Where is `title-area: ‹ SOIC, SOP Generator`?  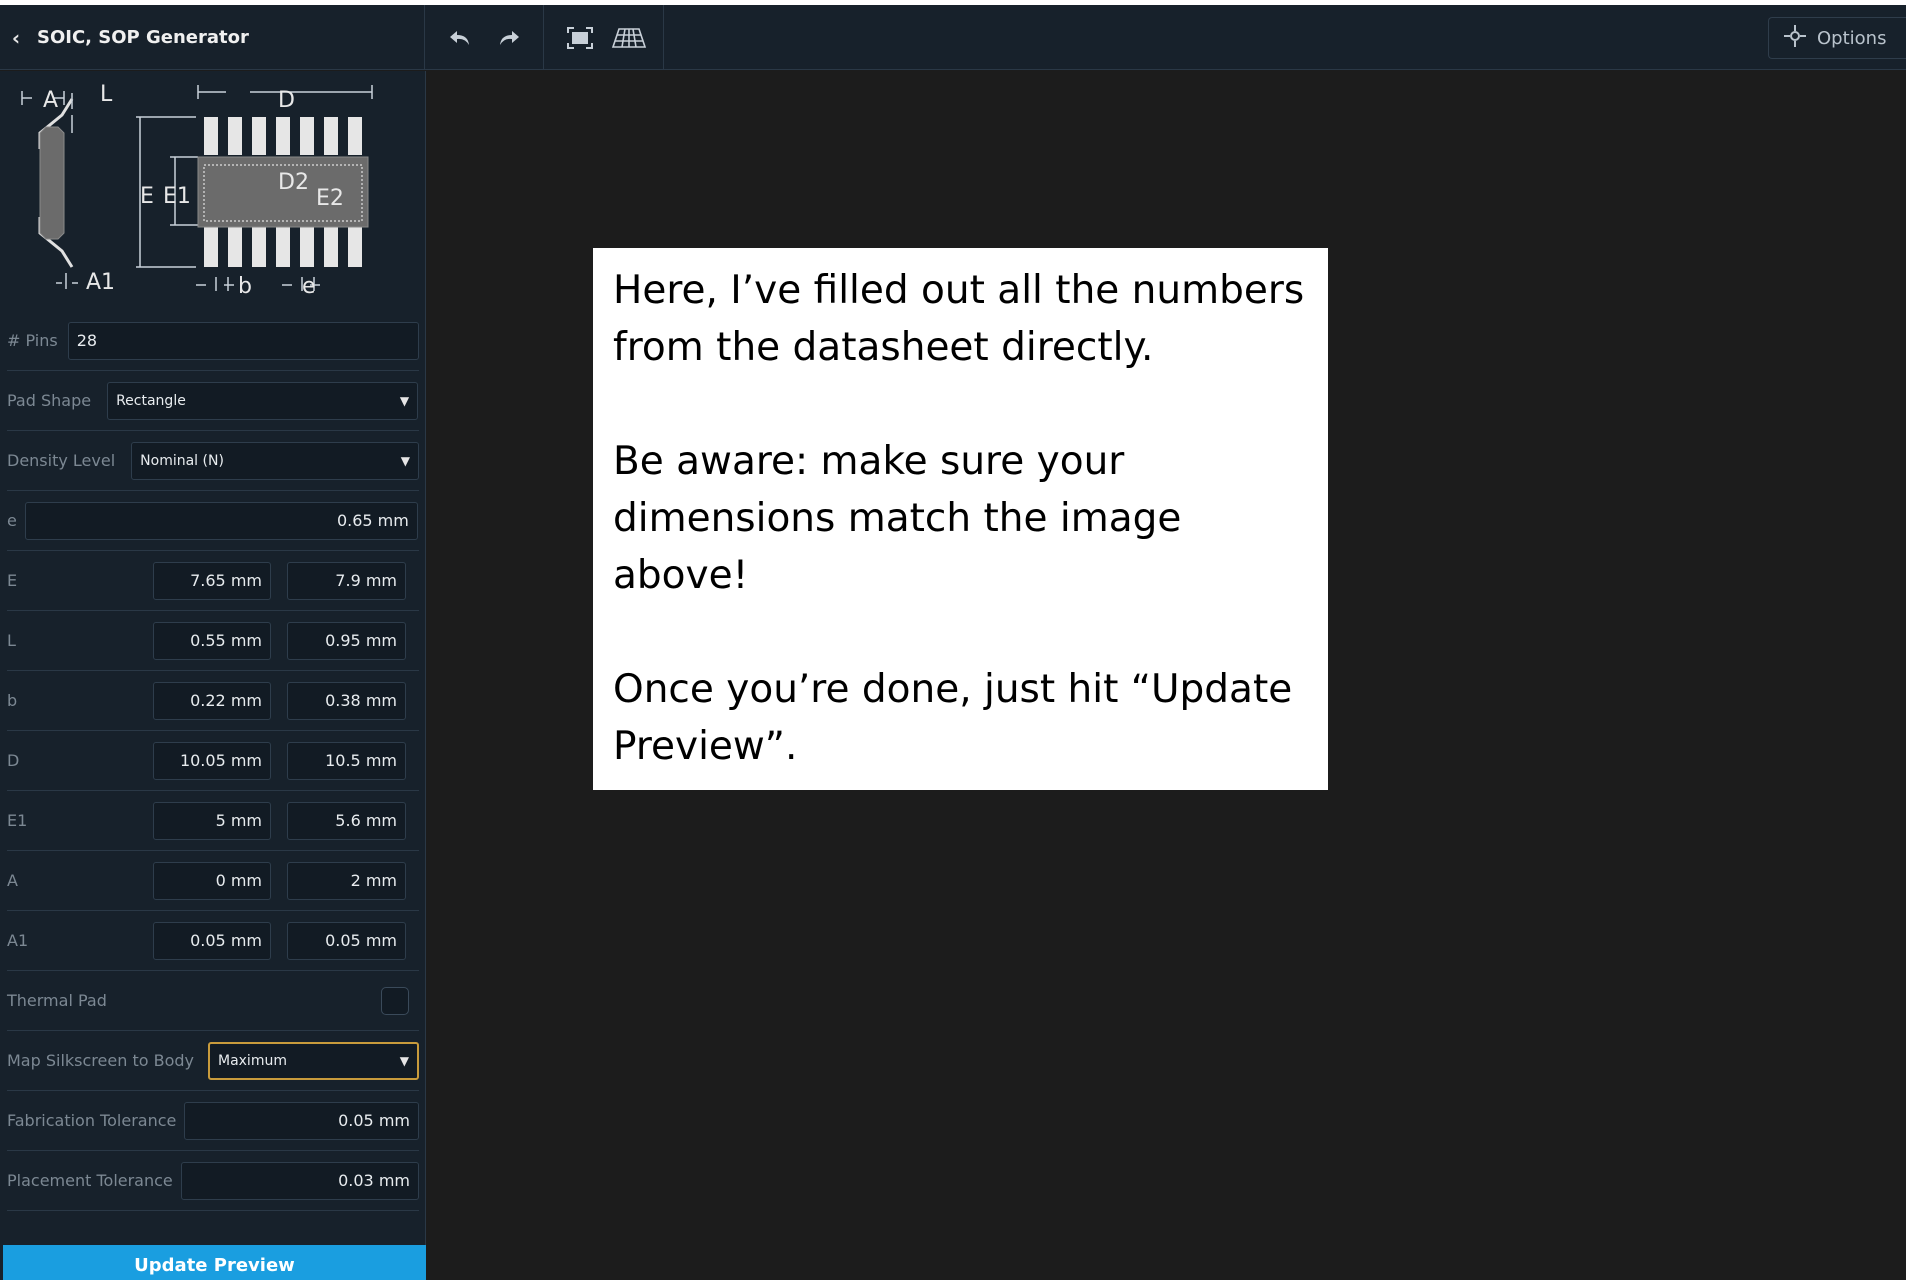 title-area: ‹ SOIC, SOP Generator is located at coordinates (212, 37).